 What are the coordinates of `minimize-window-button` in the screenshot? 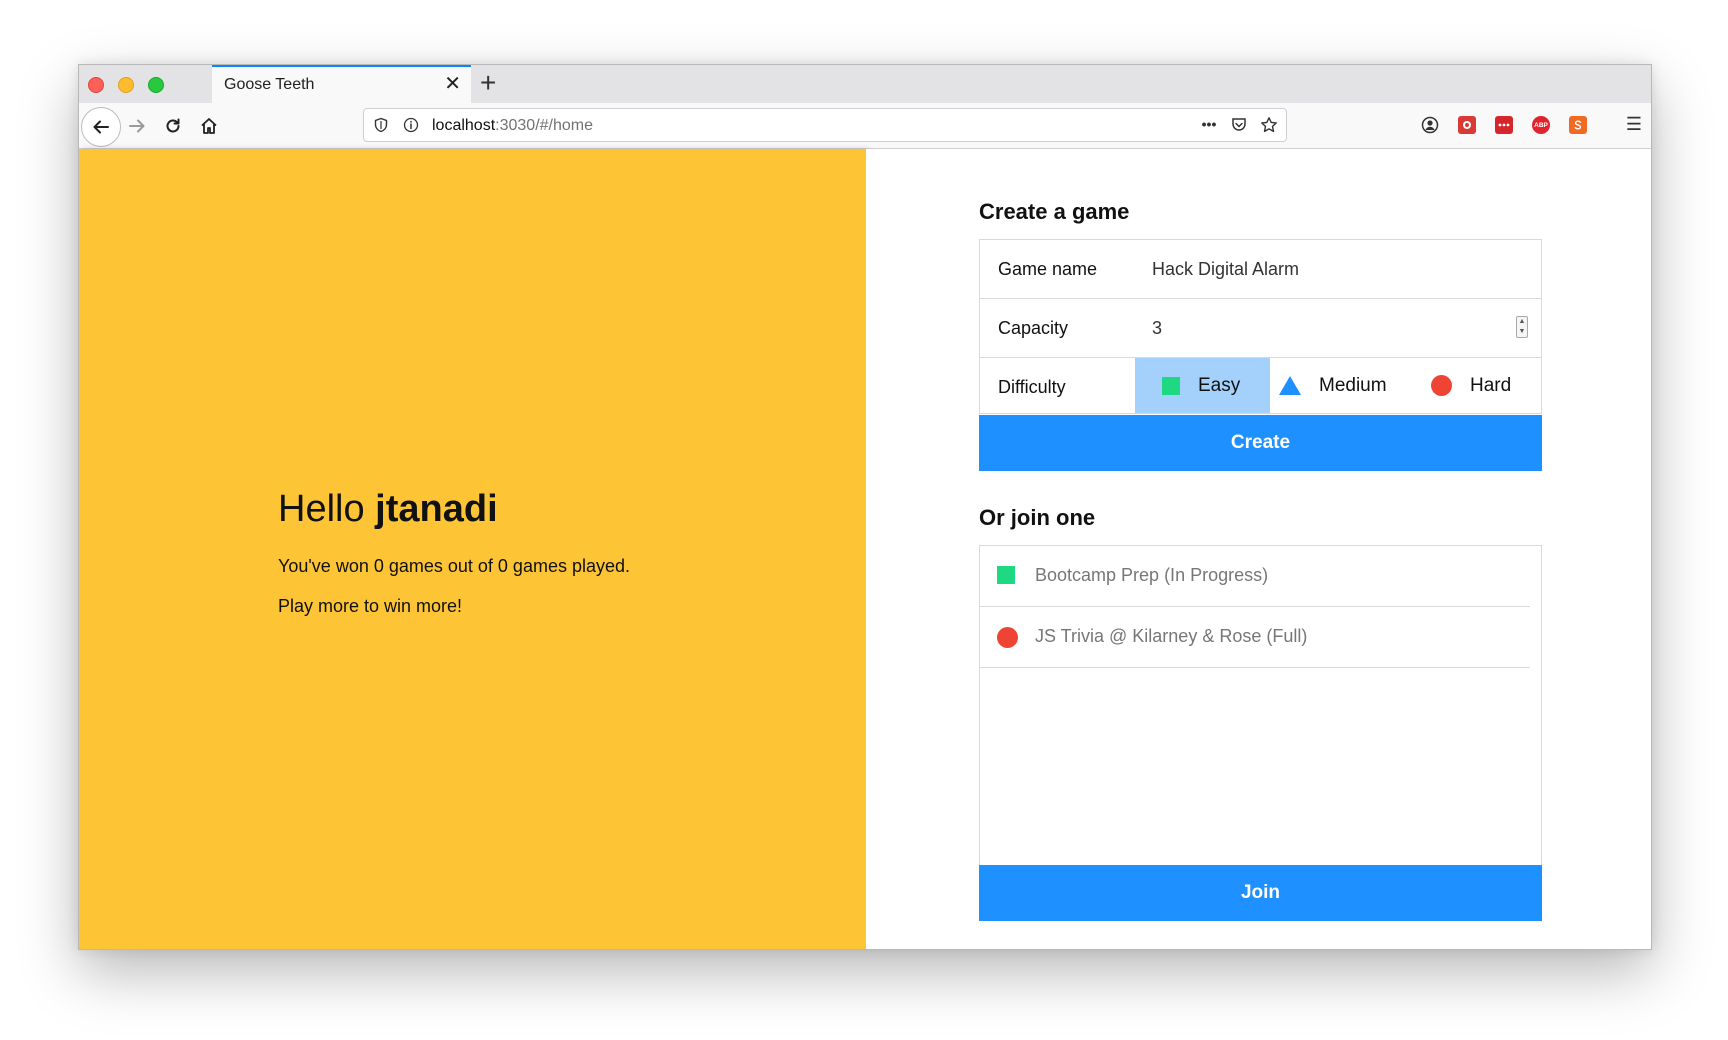 It's located at (126, 85).